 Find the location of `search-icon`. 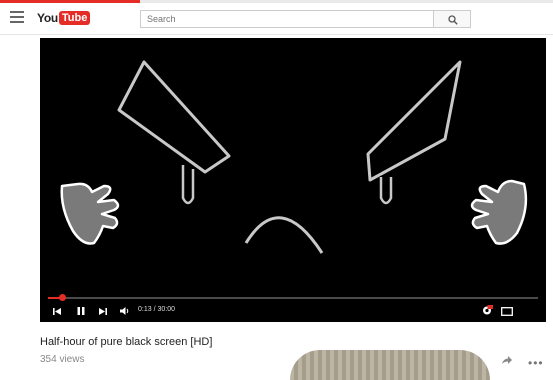

search-icon is located at coordinates (453, 20).